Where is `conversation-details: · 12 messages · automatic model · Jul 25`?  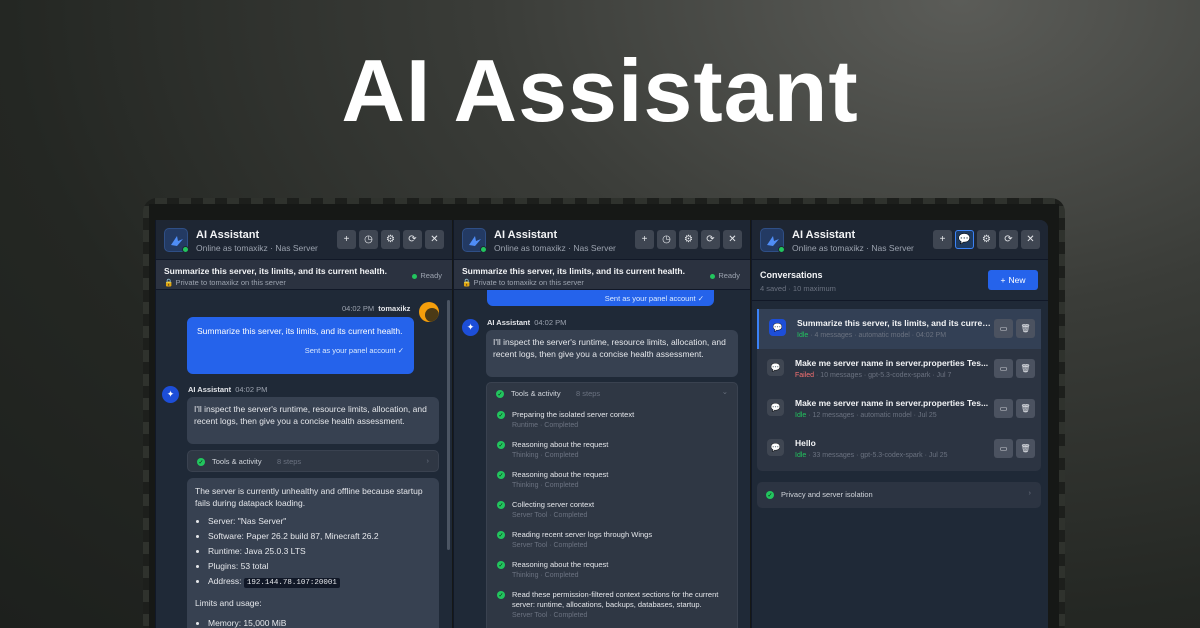 conversation-details: · 12 messages · automatic model · Jul 25 is located at coordinates (872, 415).